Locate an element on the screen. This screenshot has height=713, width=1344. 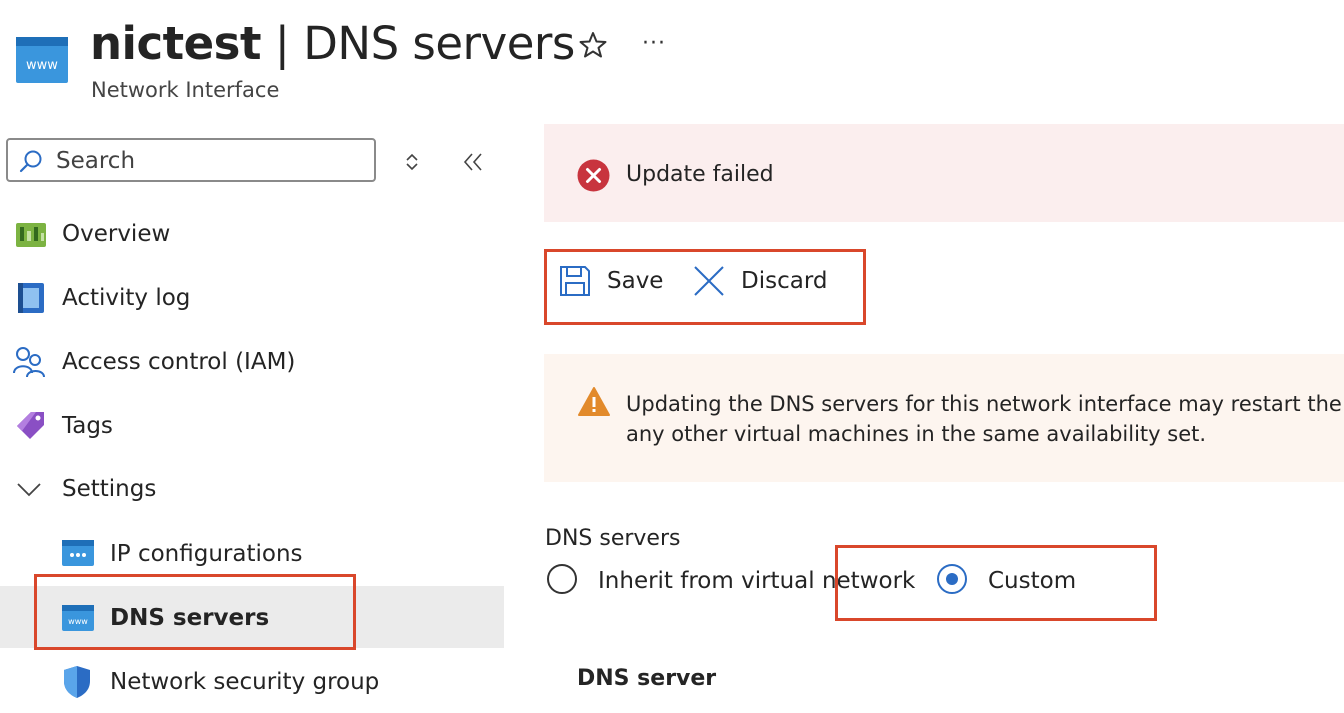
error-message: Update failed is located at coordinates (700, 174).